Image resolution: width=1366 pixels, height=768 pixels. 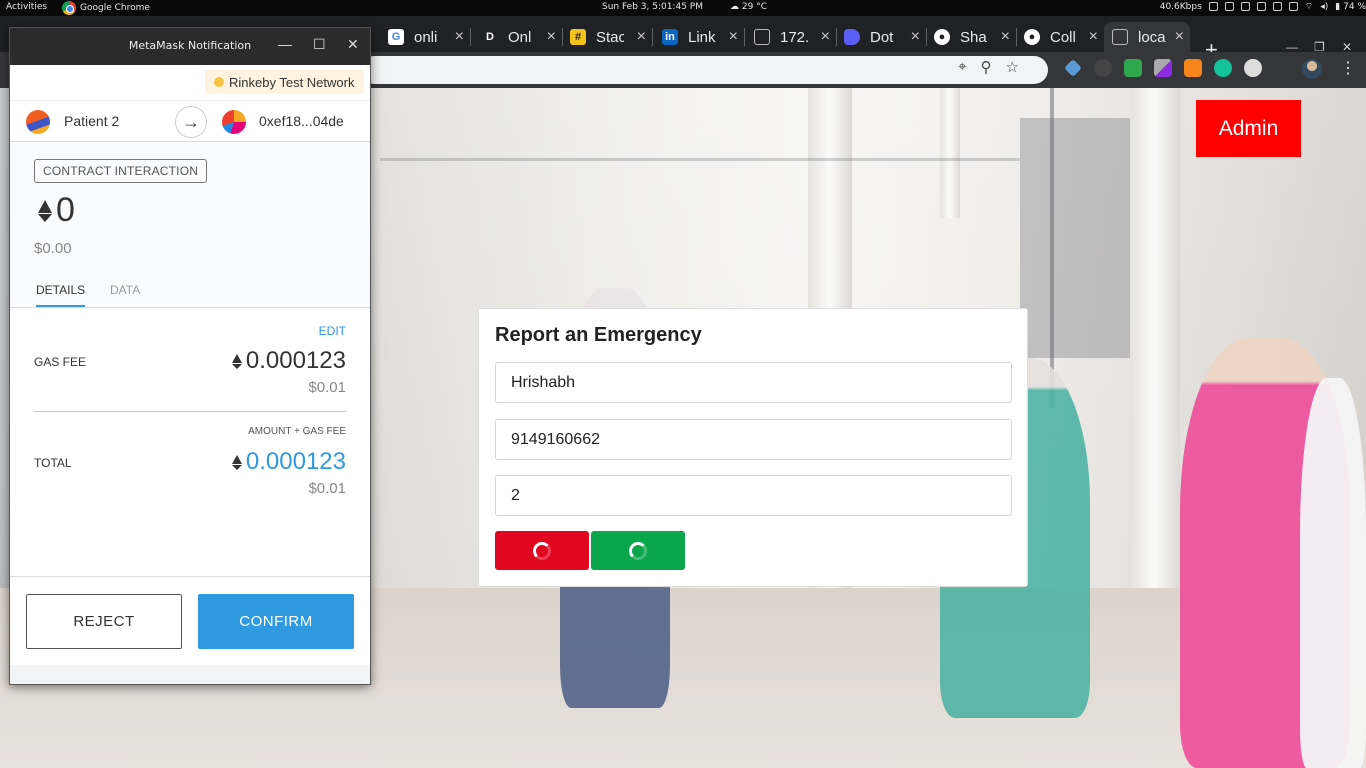 What do you see at coordinates (753, 495) in the screenshot?
I see `count-input: 2` at bounding box center [753, 495].